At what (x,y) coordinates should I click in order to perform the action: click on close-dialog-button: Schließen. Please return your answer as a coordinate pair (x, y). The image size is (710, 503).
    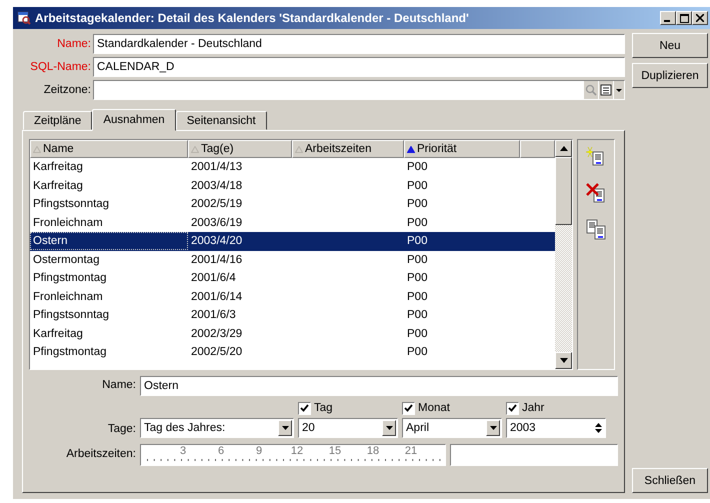
    Looking at the image, I should click on (670, 480).